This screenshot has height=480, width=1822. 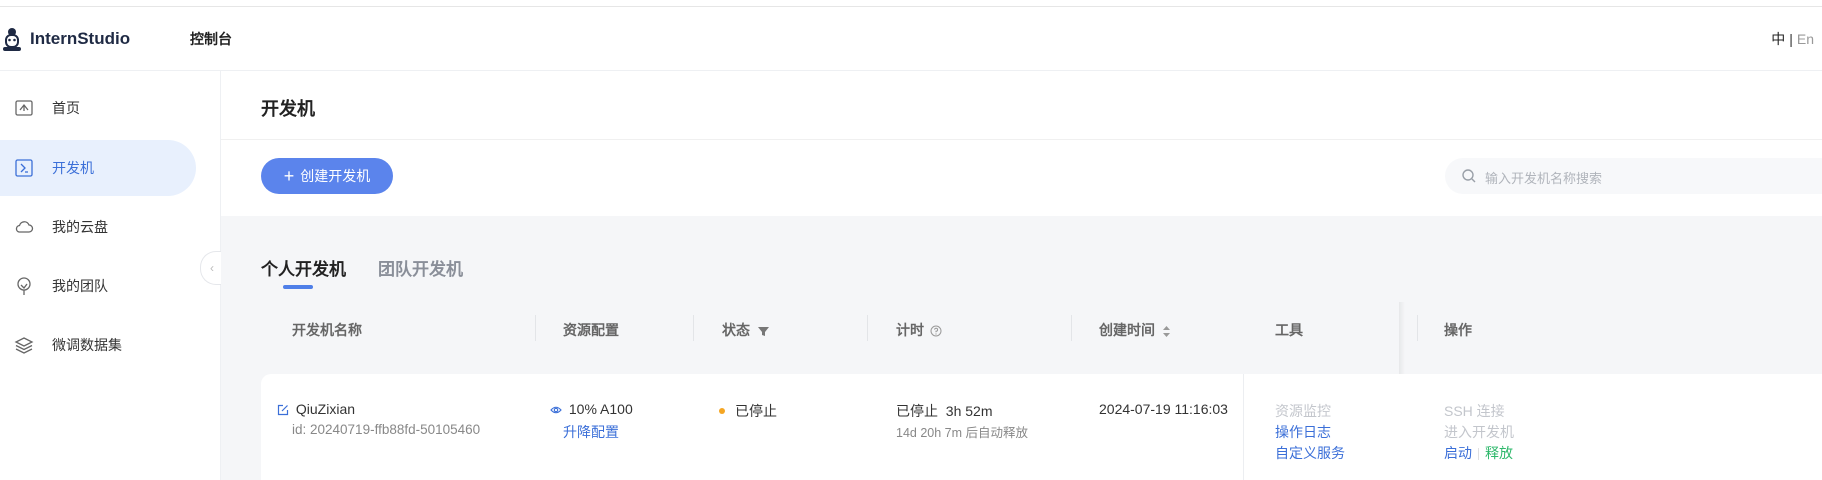 What do you see at coordinates (98, 168) in the screenshot?
I see `sidebar-item-devmachine: 开发机` at bounding box center [98, 168].